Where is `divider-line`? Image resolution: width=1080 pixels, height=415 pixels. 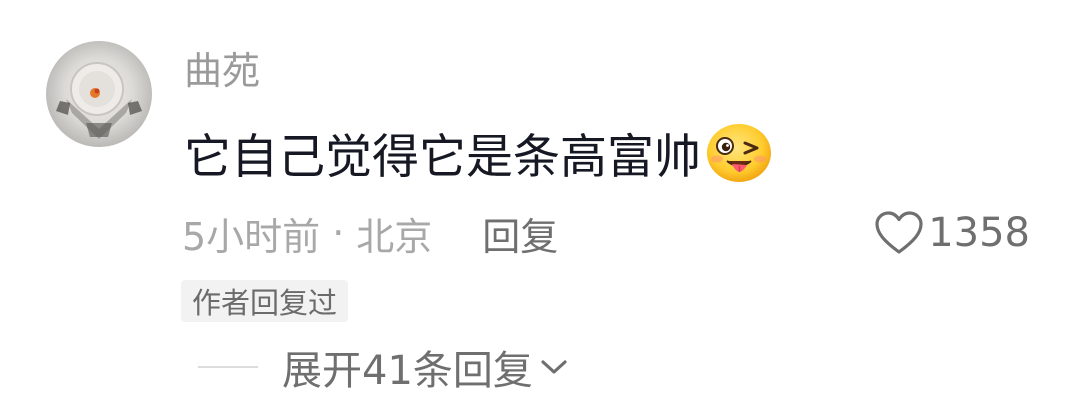 divider-line is located at coordinates (228, 367).